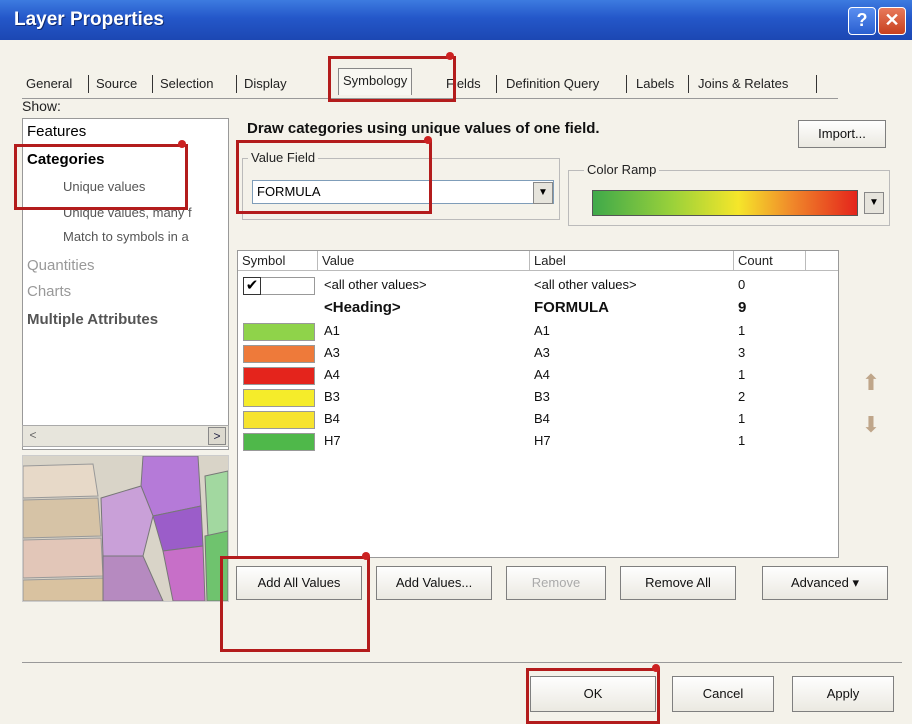 The width and height of the screenshot is (912, 724). I want to click on table-row: H7 H7 1, so click(538, 442).